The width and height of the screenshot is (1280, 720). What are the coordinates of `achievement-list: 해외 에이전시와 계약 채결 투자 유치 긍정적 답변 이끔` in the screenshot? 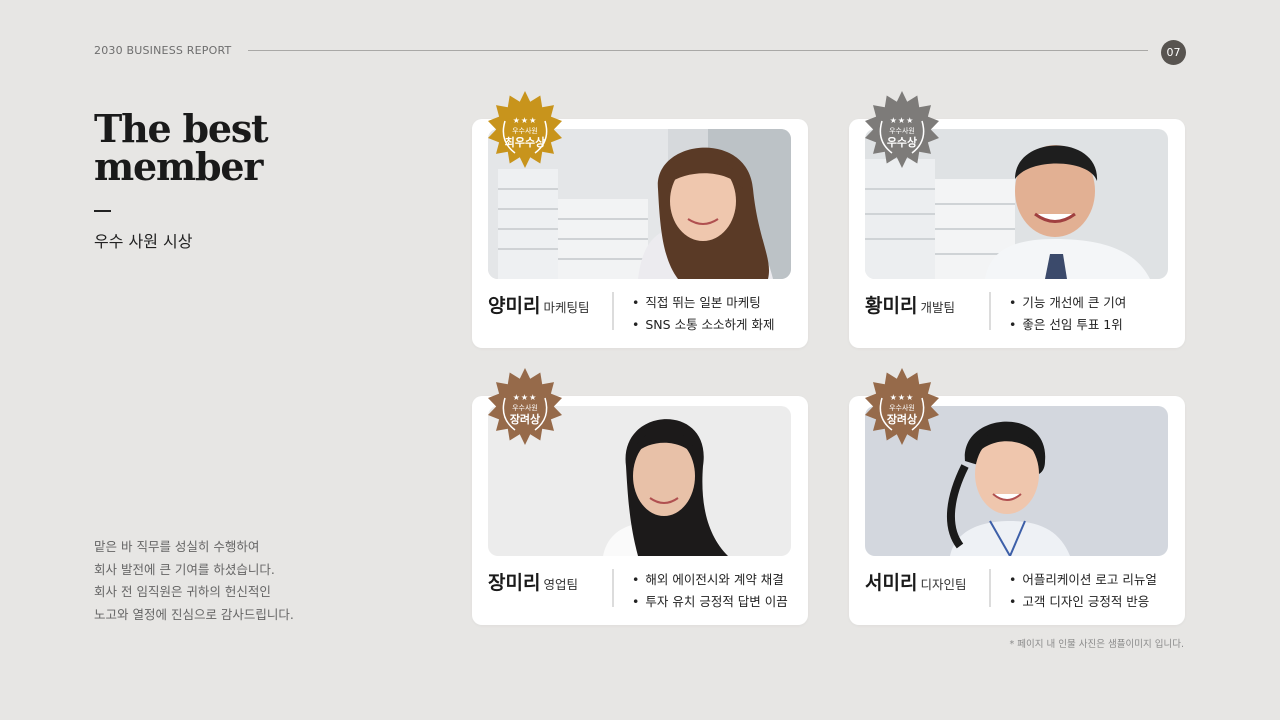 It's located at (710, 591).